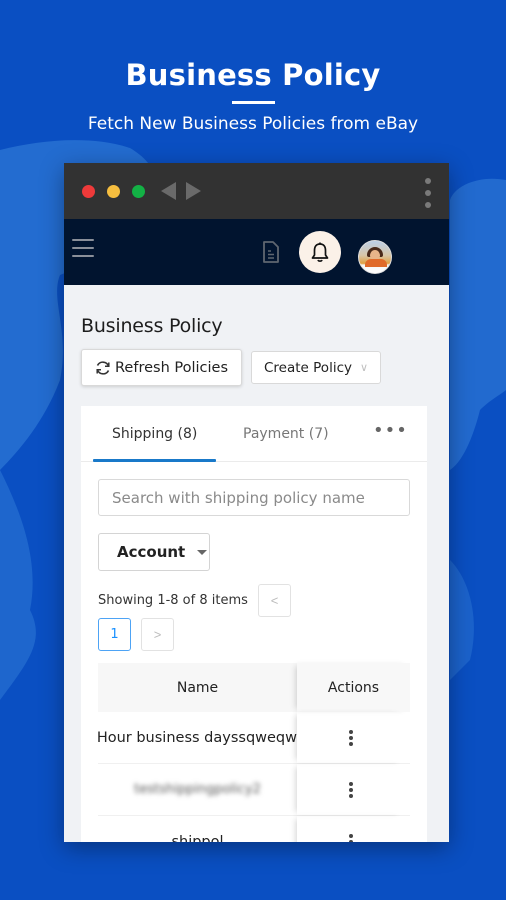 The height and width of the screenshot is (900, 506). Describe the element at coordinates (138, 191) in the screenshot. I see `maximize-window-button` at that location.